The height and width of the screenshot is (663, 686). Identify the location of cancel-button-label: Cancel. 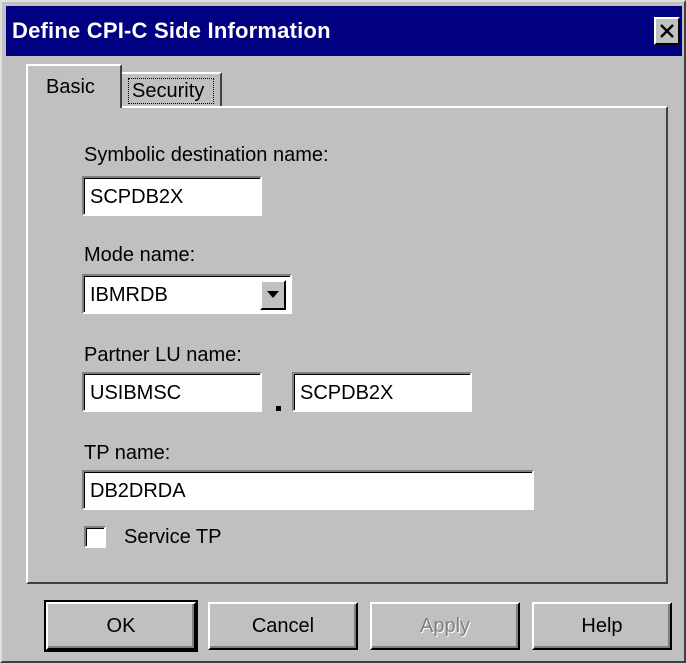
(283, 626).